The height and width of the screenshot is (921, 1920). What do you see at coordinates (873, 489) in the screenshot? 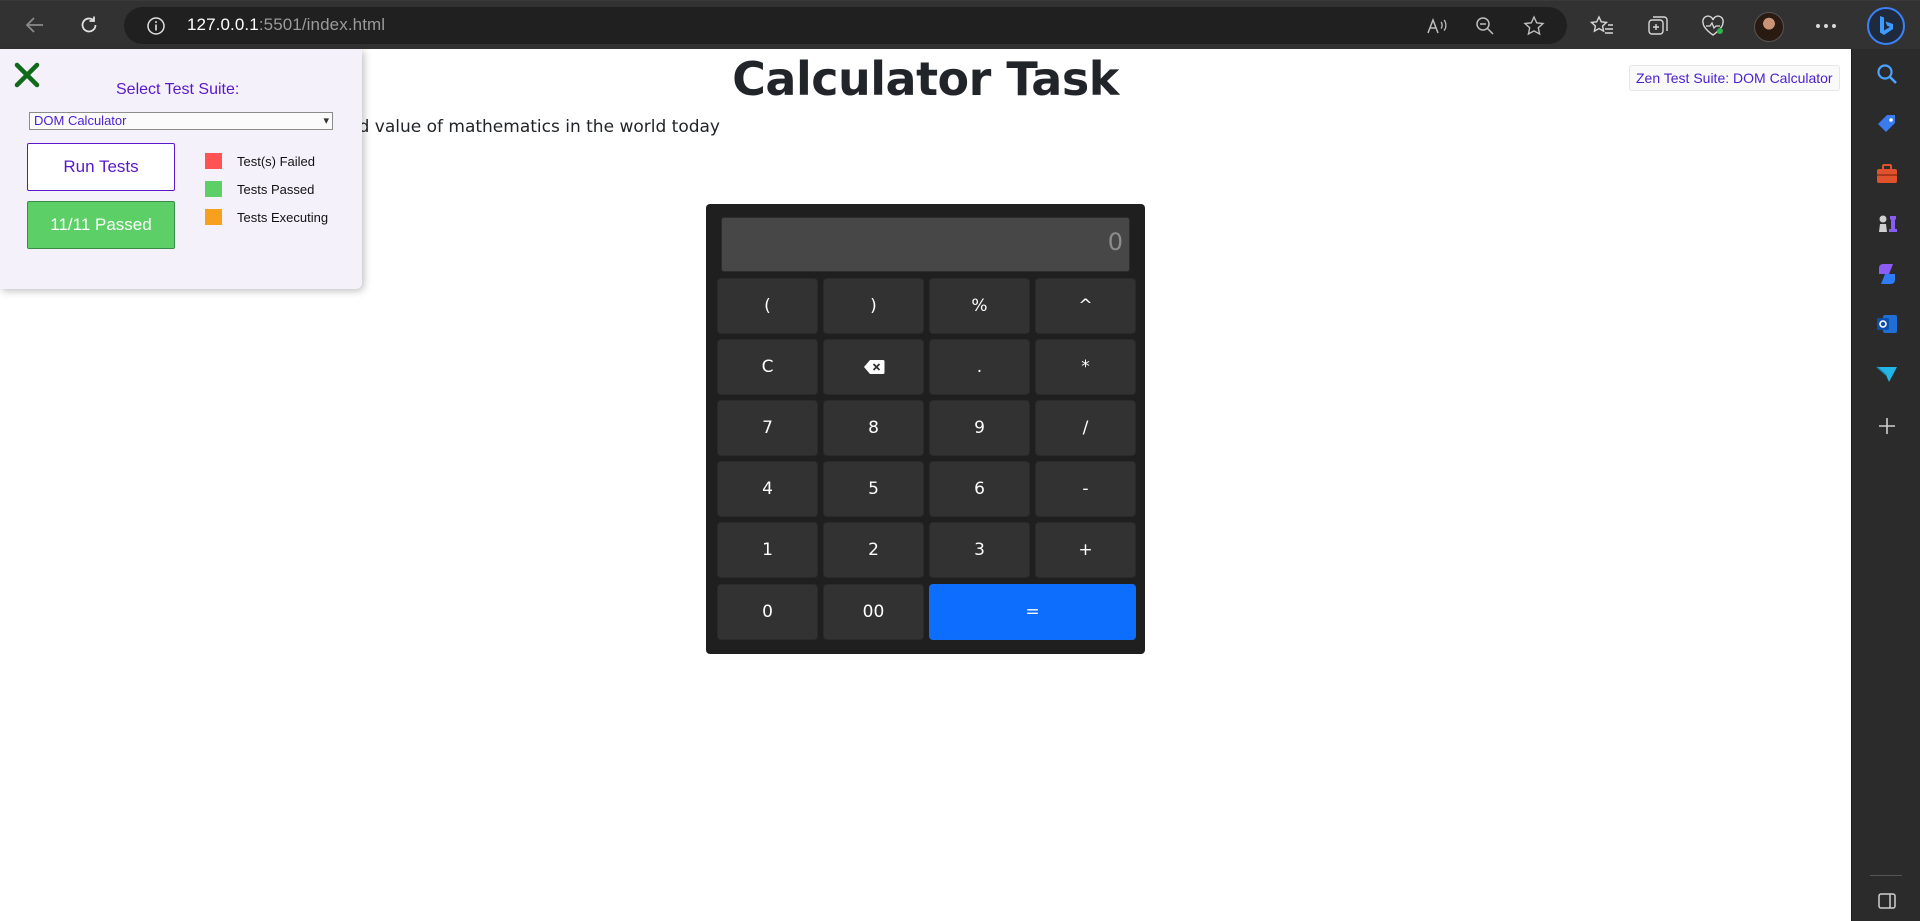
I see `key-5: 5` at bounding box center [873, 489].